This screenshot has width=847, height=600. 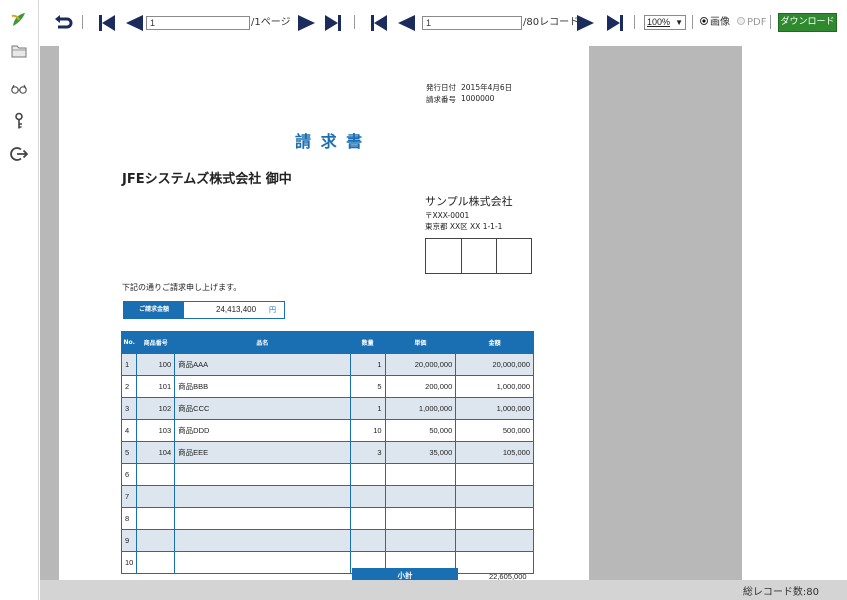 I want to click on image-mode-label: 画像, so click(x=720, y=22).